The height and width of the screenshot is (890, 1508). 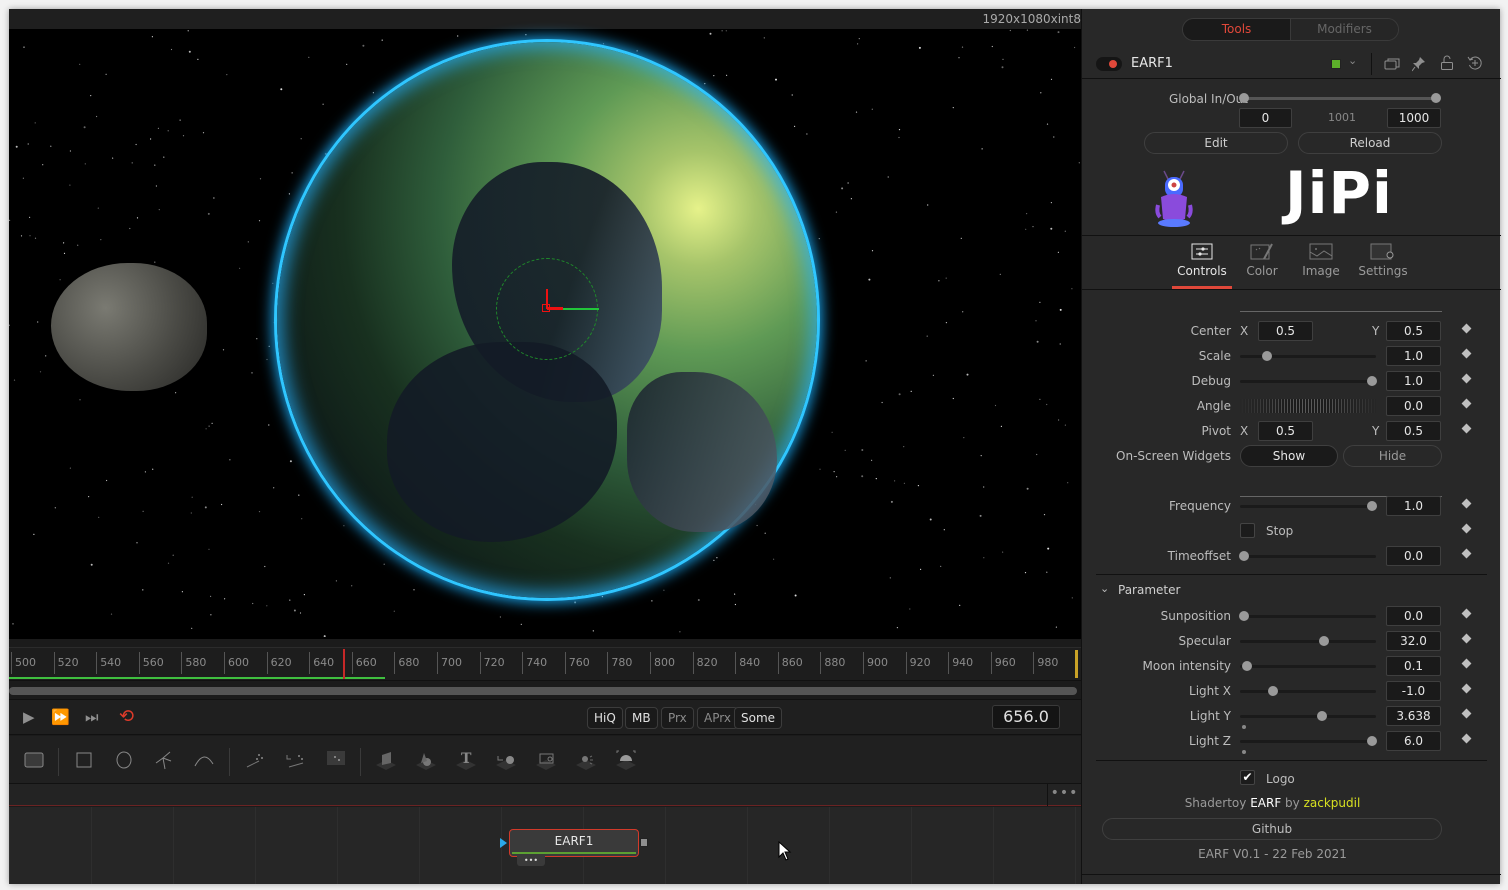 I want to click on global-inout-range, so click(x=1340, y=98).